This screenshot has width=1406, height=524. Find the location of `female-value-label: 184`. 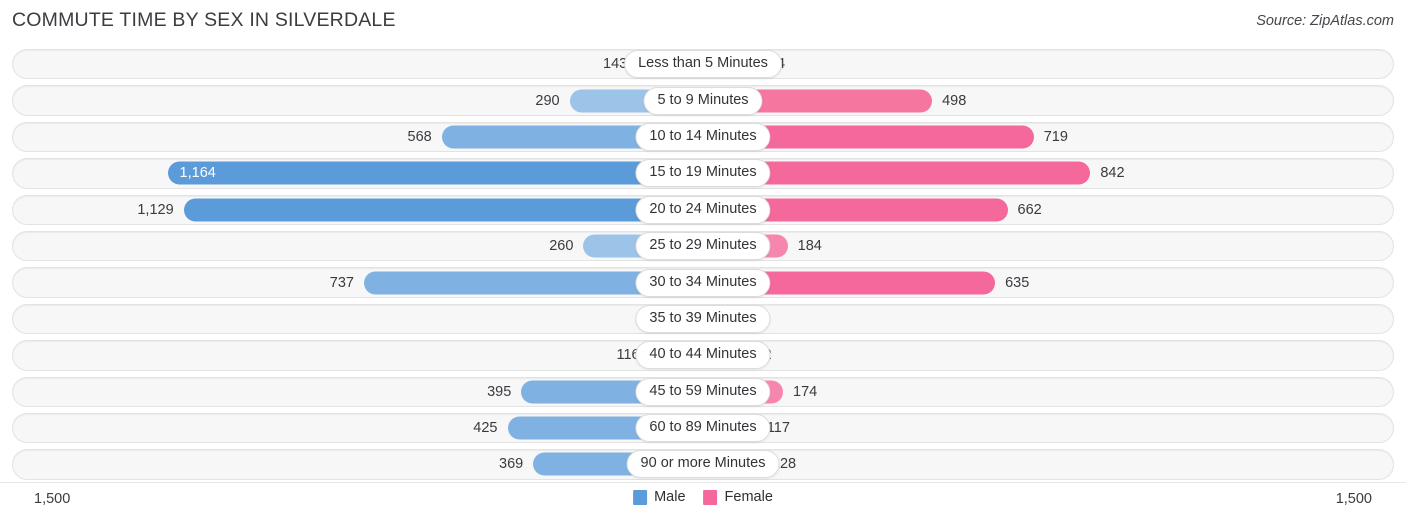

female-value-label: 184 is located at coordinates (809, 246).